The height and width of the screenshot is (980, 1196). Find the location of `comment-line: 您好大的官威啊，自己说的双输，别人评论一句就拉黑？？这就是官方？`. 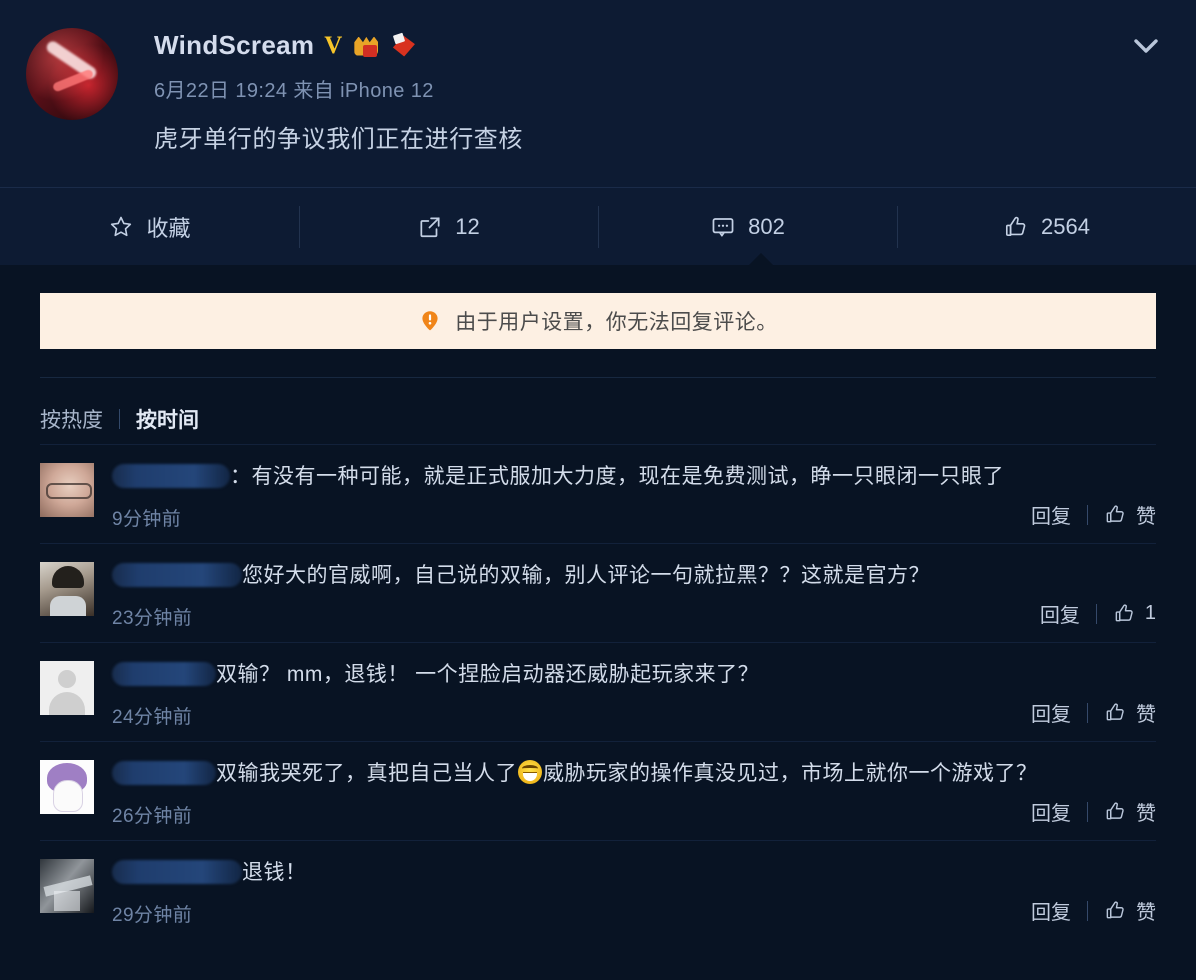

comment-line: 您好大的官威啊，自己说的双输，别人评论一句就拉黑？？这就是官方？ is located at coordinates (634, 574).